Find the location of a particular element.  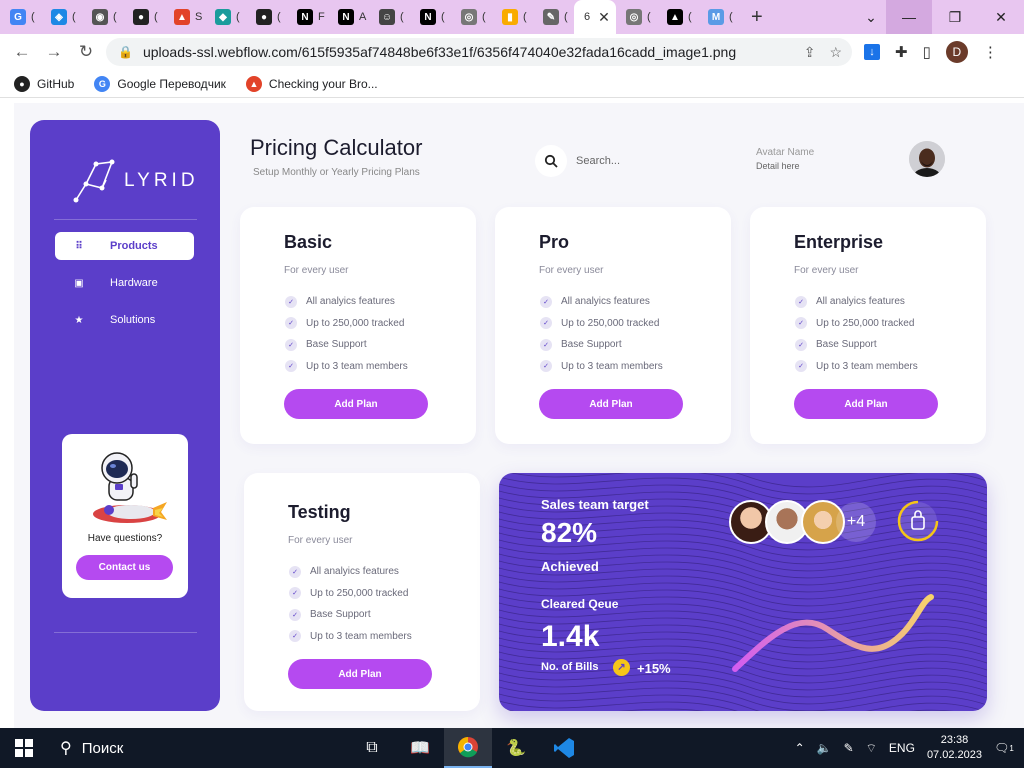

logo: LYRID is located at coordinates (135, 181).